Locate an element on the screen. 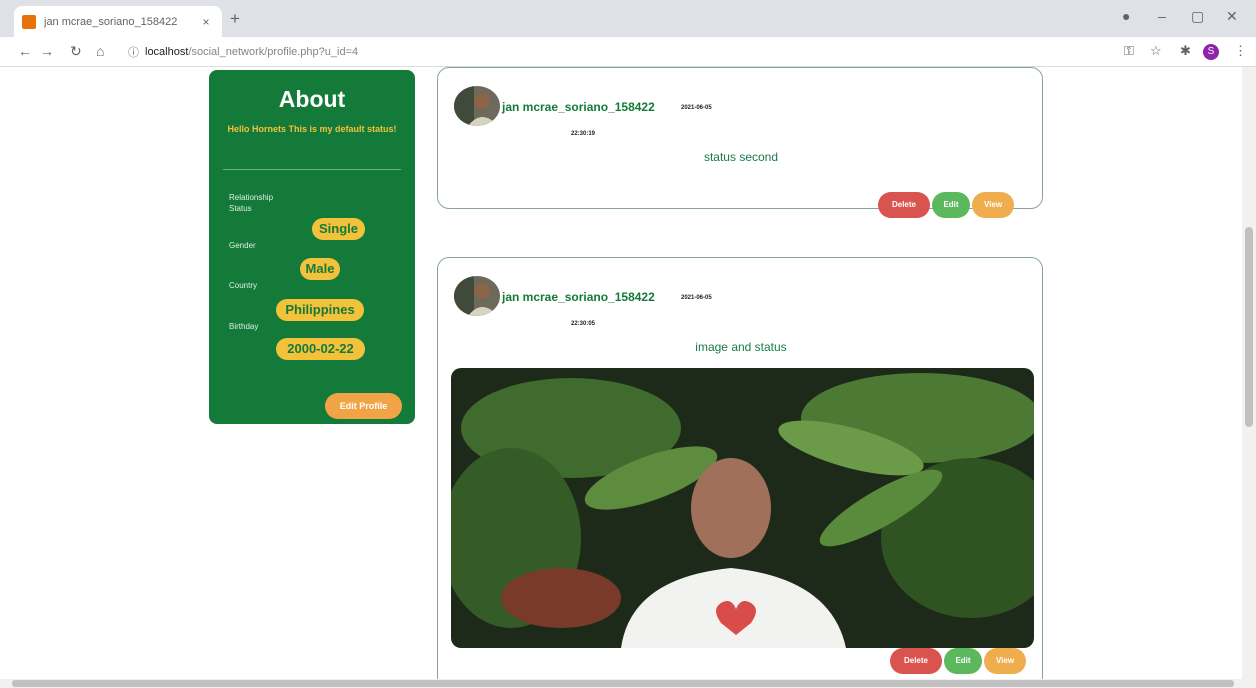  menu-icon: ⋮ is located at coordinates (1240, 51).